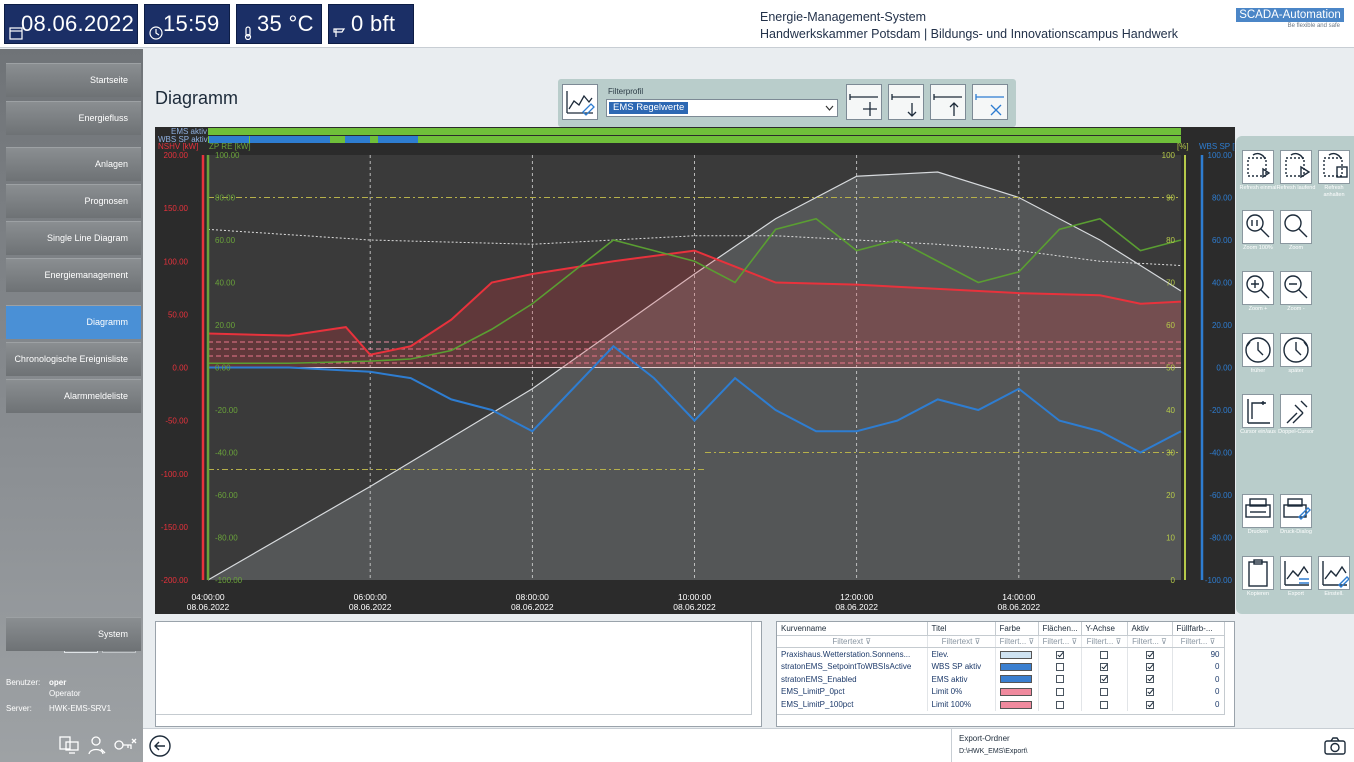  Describe the element at coordinates (580, 102) in the screenshot. I see `chart-profile-icon` at that location.